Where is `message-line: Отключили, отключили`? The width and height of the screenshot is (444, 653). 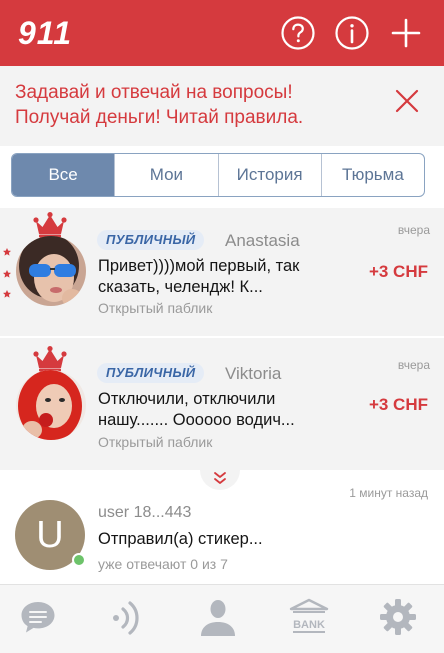
message-line: Отключили, отключили is located at coordinates (187, 399).